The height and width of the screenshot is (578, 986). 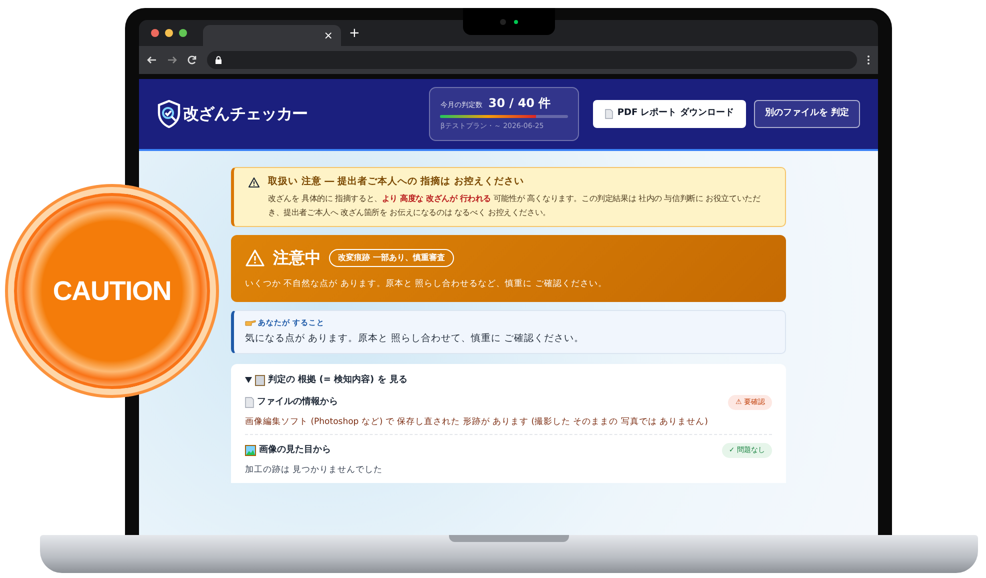 What do you see at coordinates (397, 182) in the screenshot?
I see `notice-title: 取扱い 注意 ― 提出者ご本人への 指摘は お控えください` at bounding box center [397, 182].